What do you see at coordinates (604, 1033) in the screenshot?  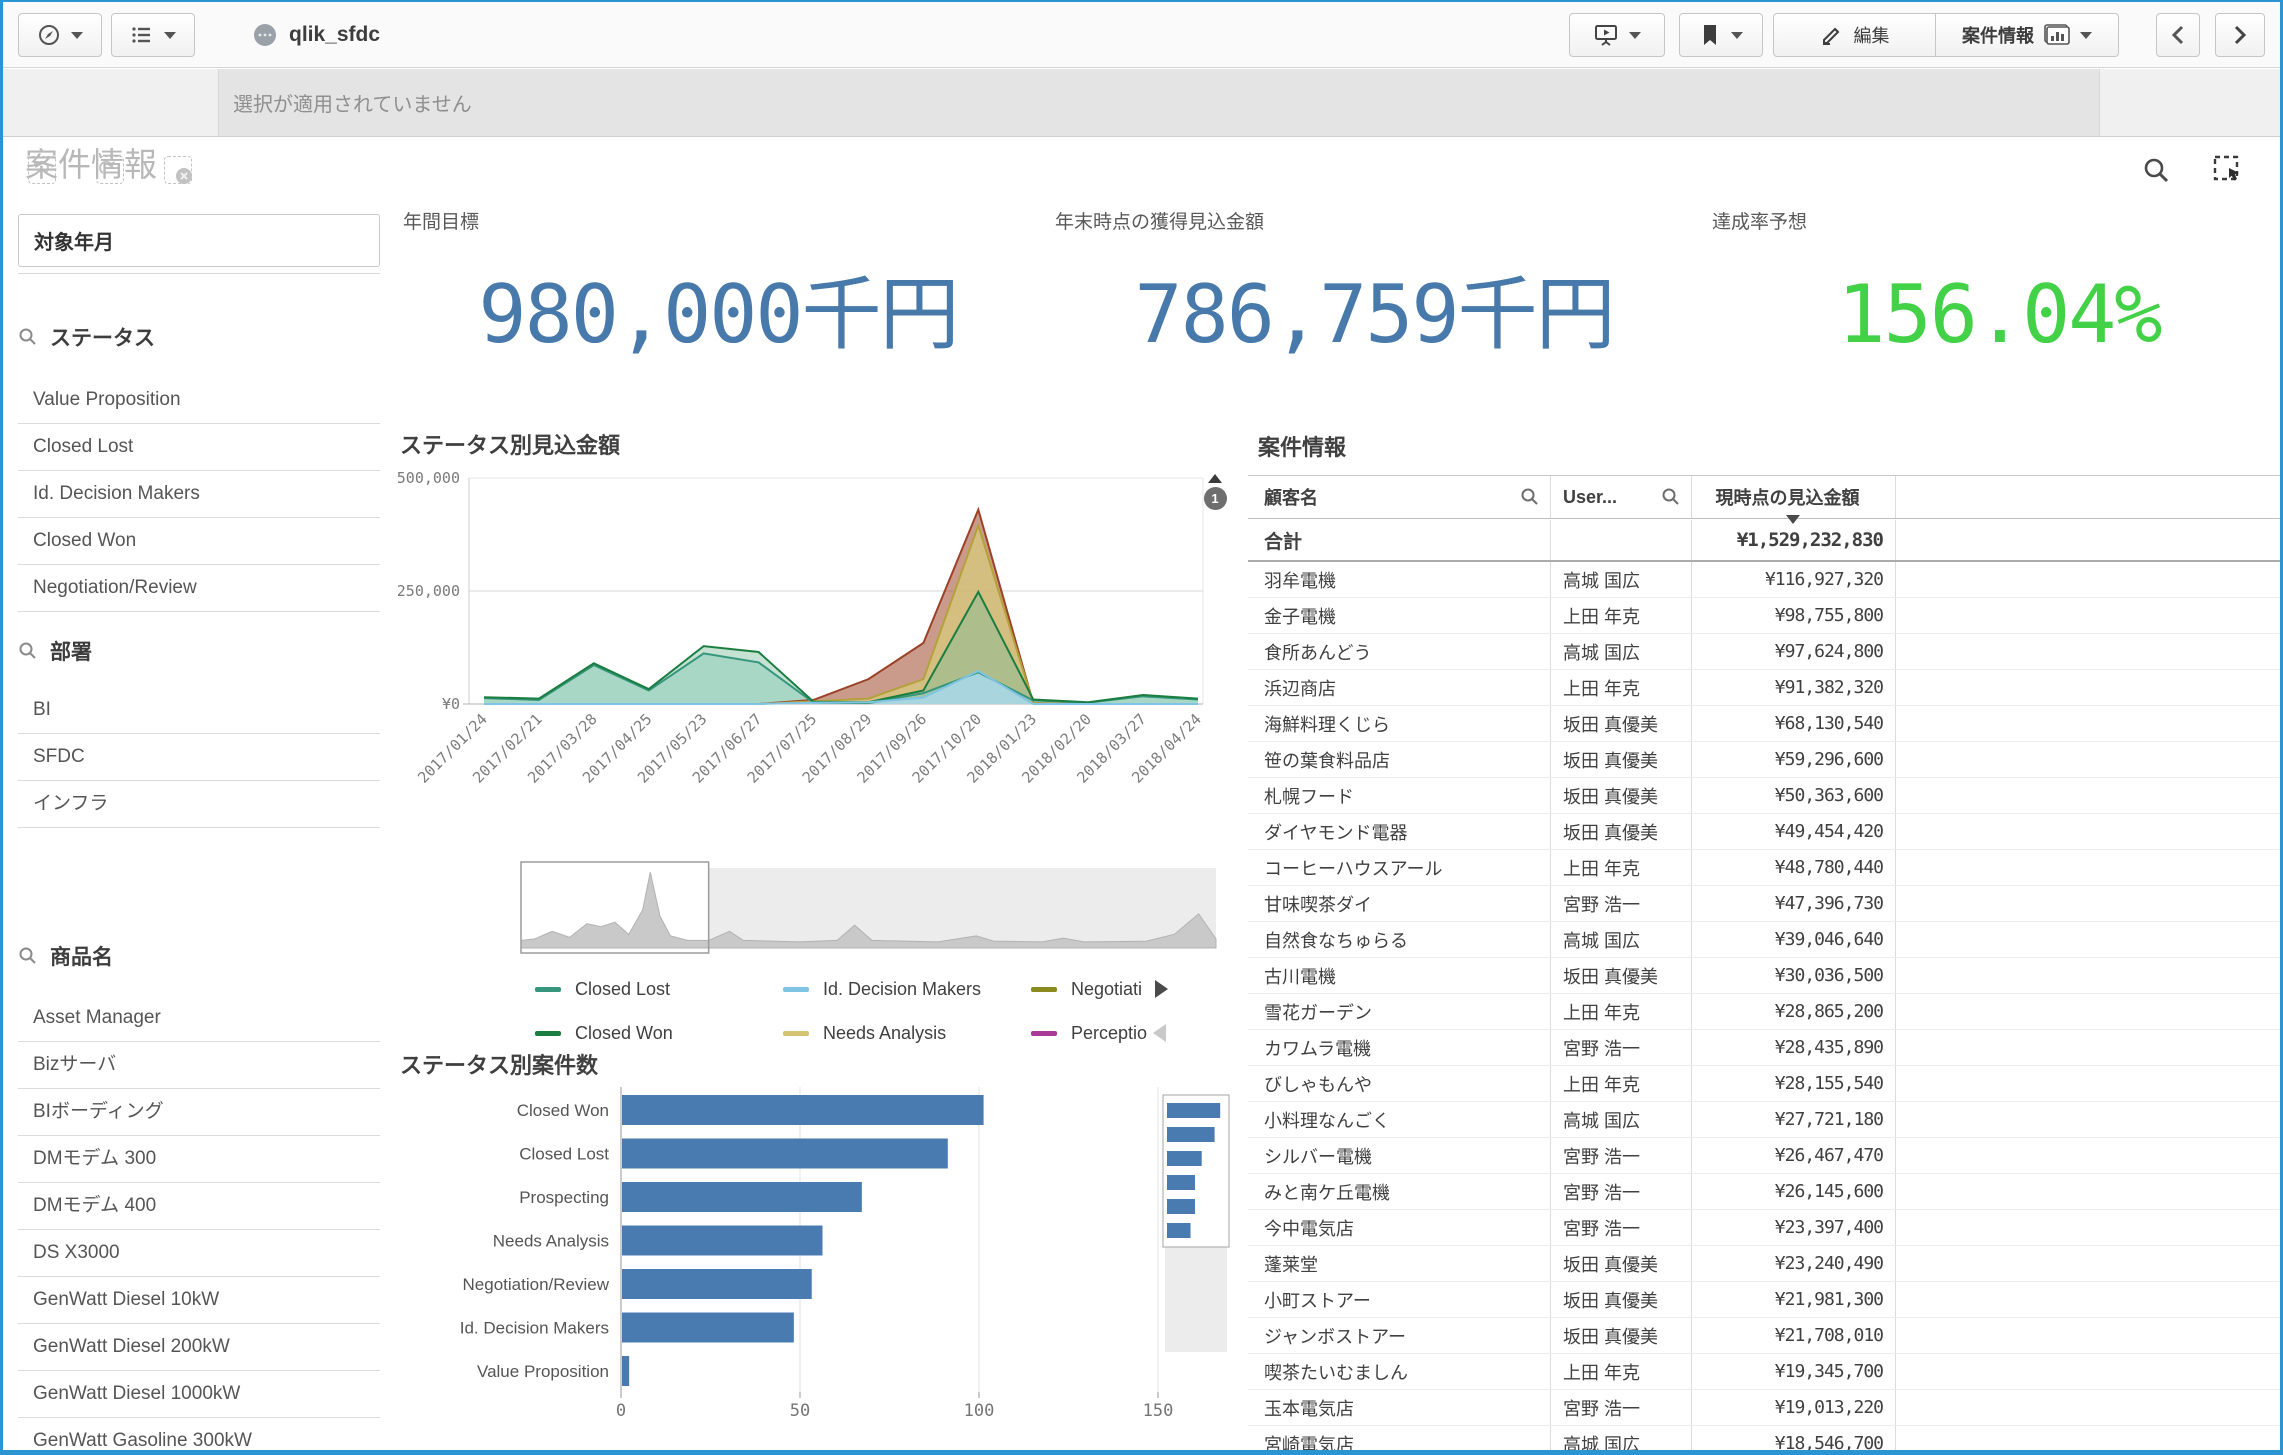 I see `legend-item-closed-won: Closed Won` at bounding box center [604, 1033].